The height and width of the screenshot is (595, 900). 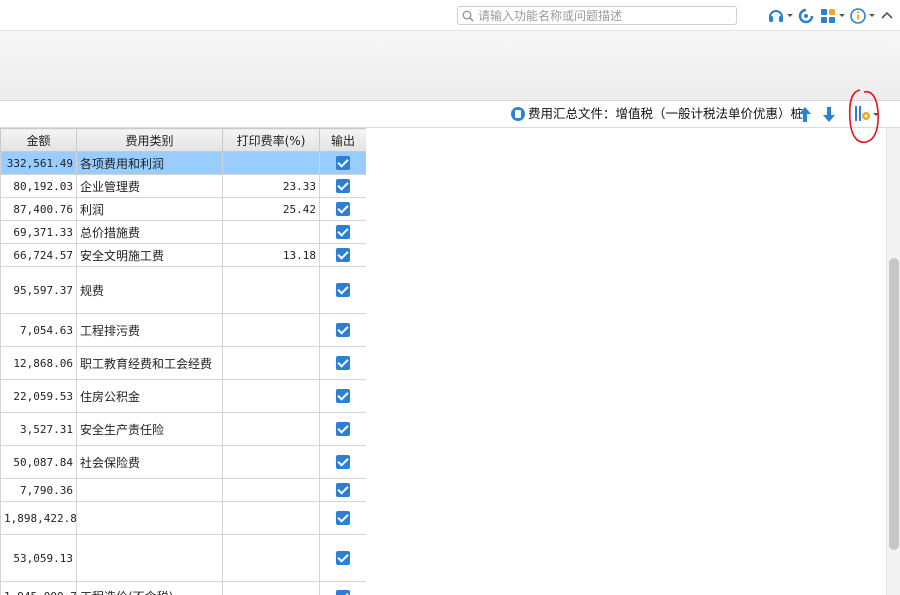 What do you see at coordinates (38, 518) in the screenshot?
I see `amount-cell: 1,898,422.85` at bounding box center [38, 518].